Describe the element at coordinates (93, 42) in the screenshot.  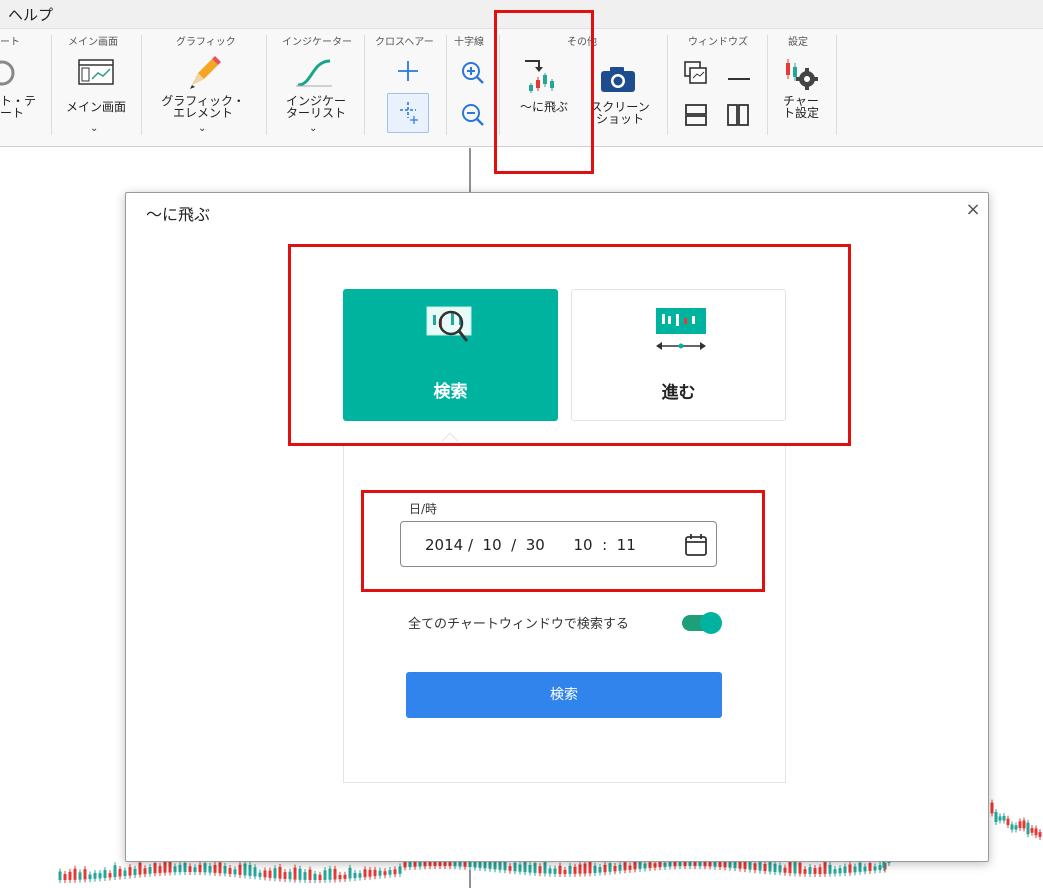
I see `group-title-main-screen: メイン画面` at that location.